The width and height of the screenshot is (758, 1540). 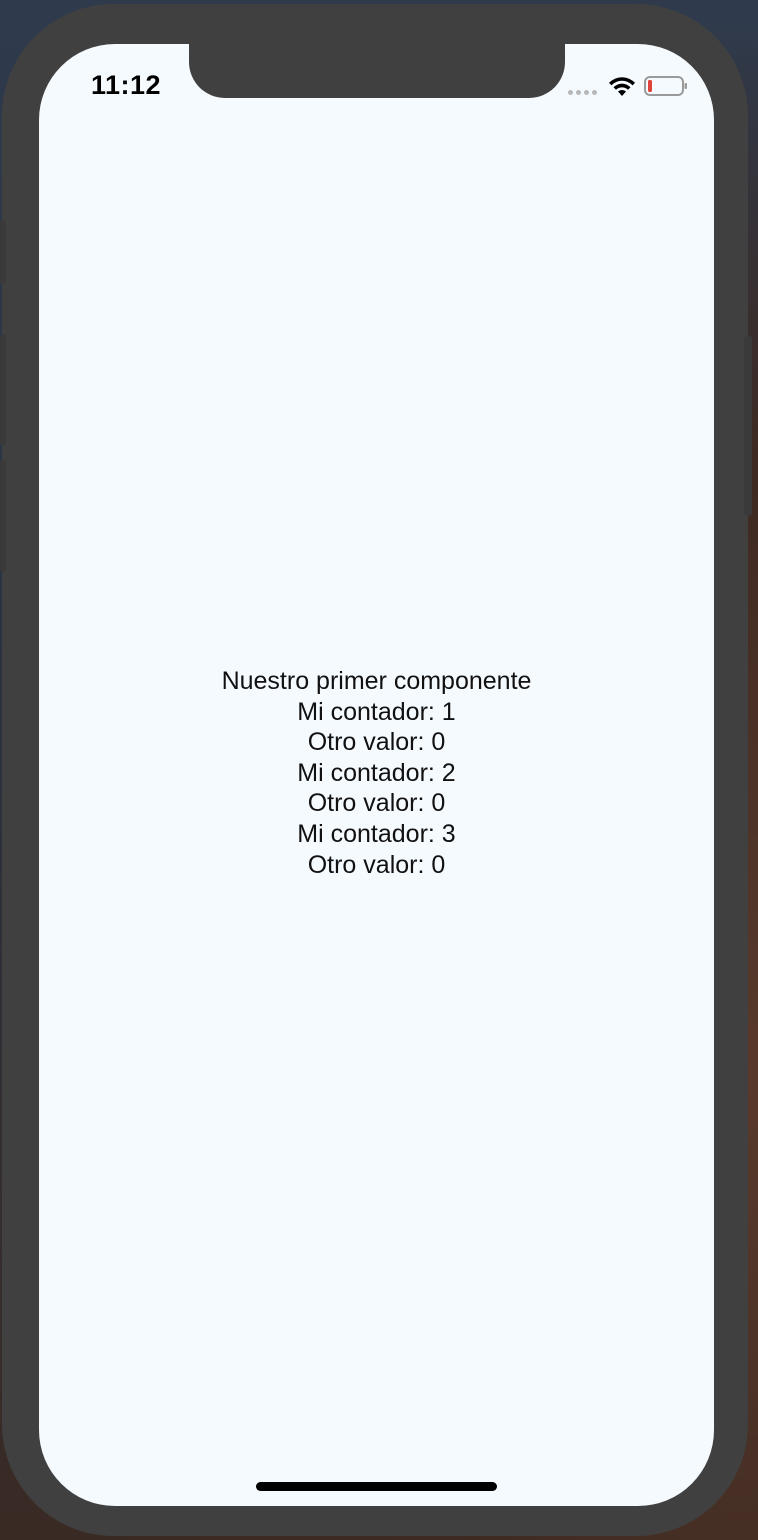 I want to click on counter-text: Mi contador: 3, so click(x=376, y=833).